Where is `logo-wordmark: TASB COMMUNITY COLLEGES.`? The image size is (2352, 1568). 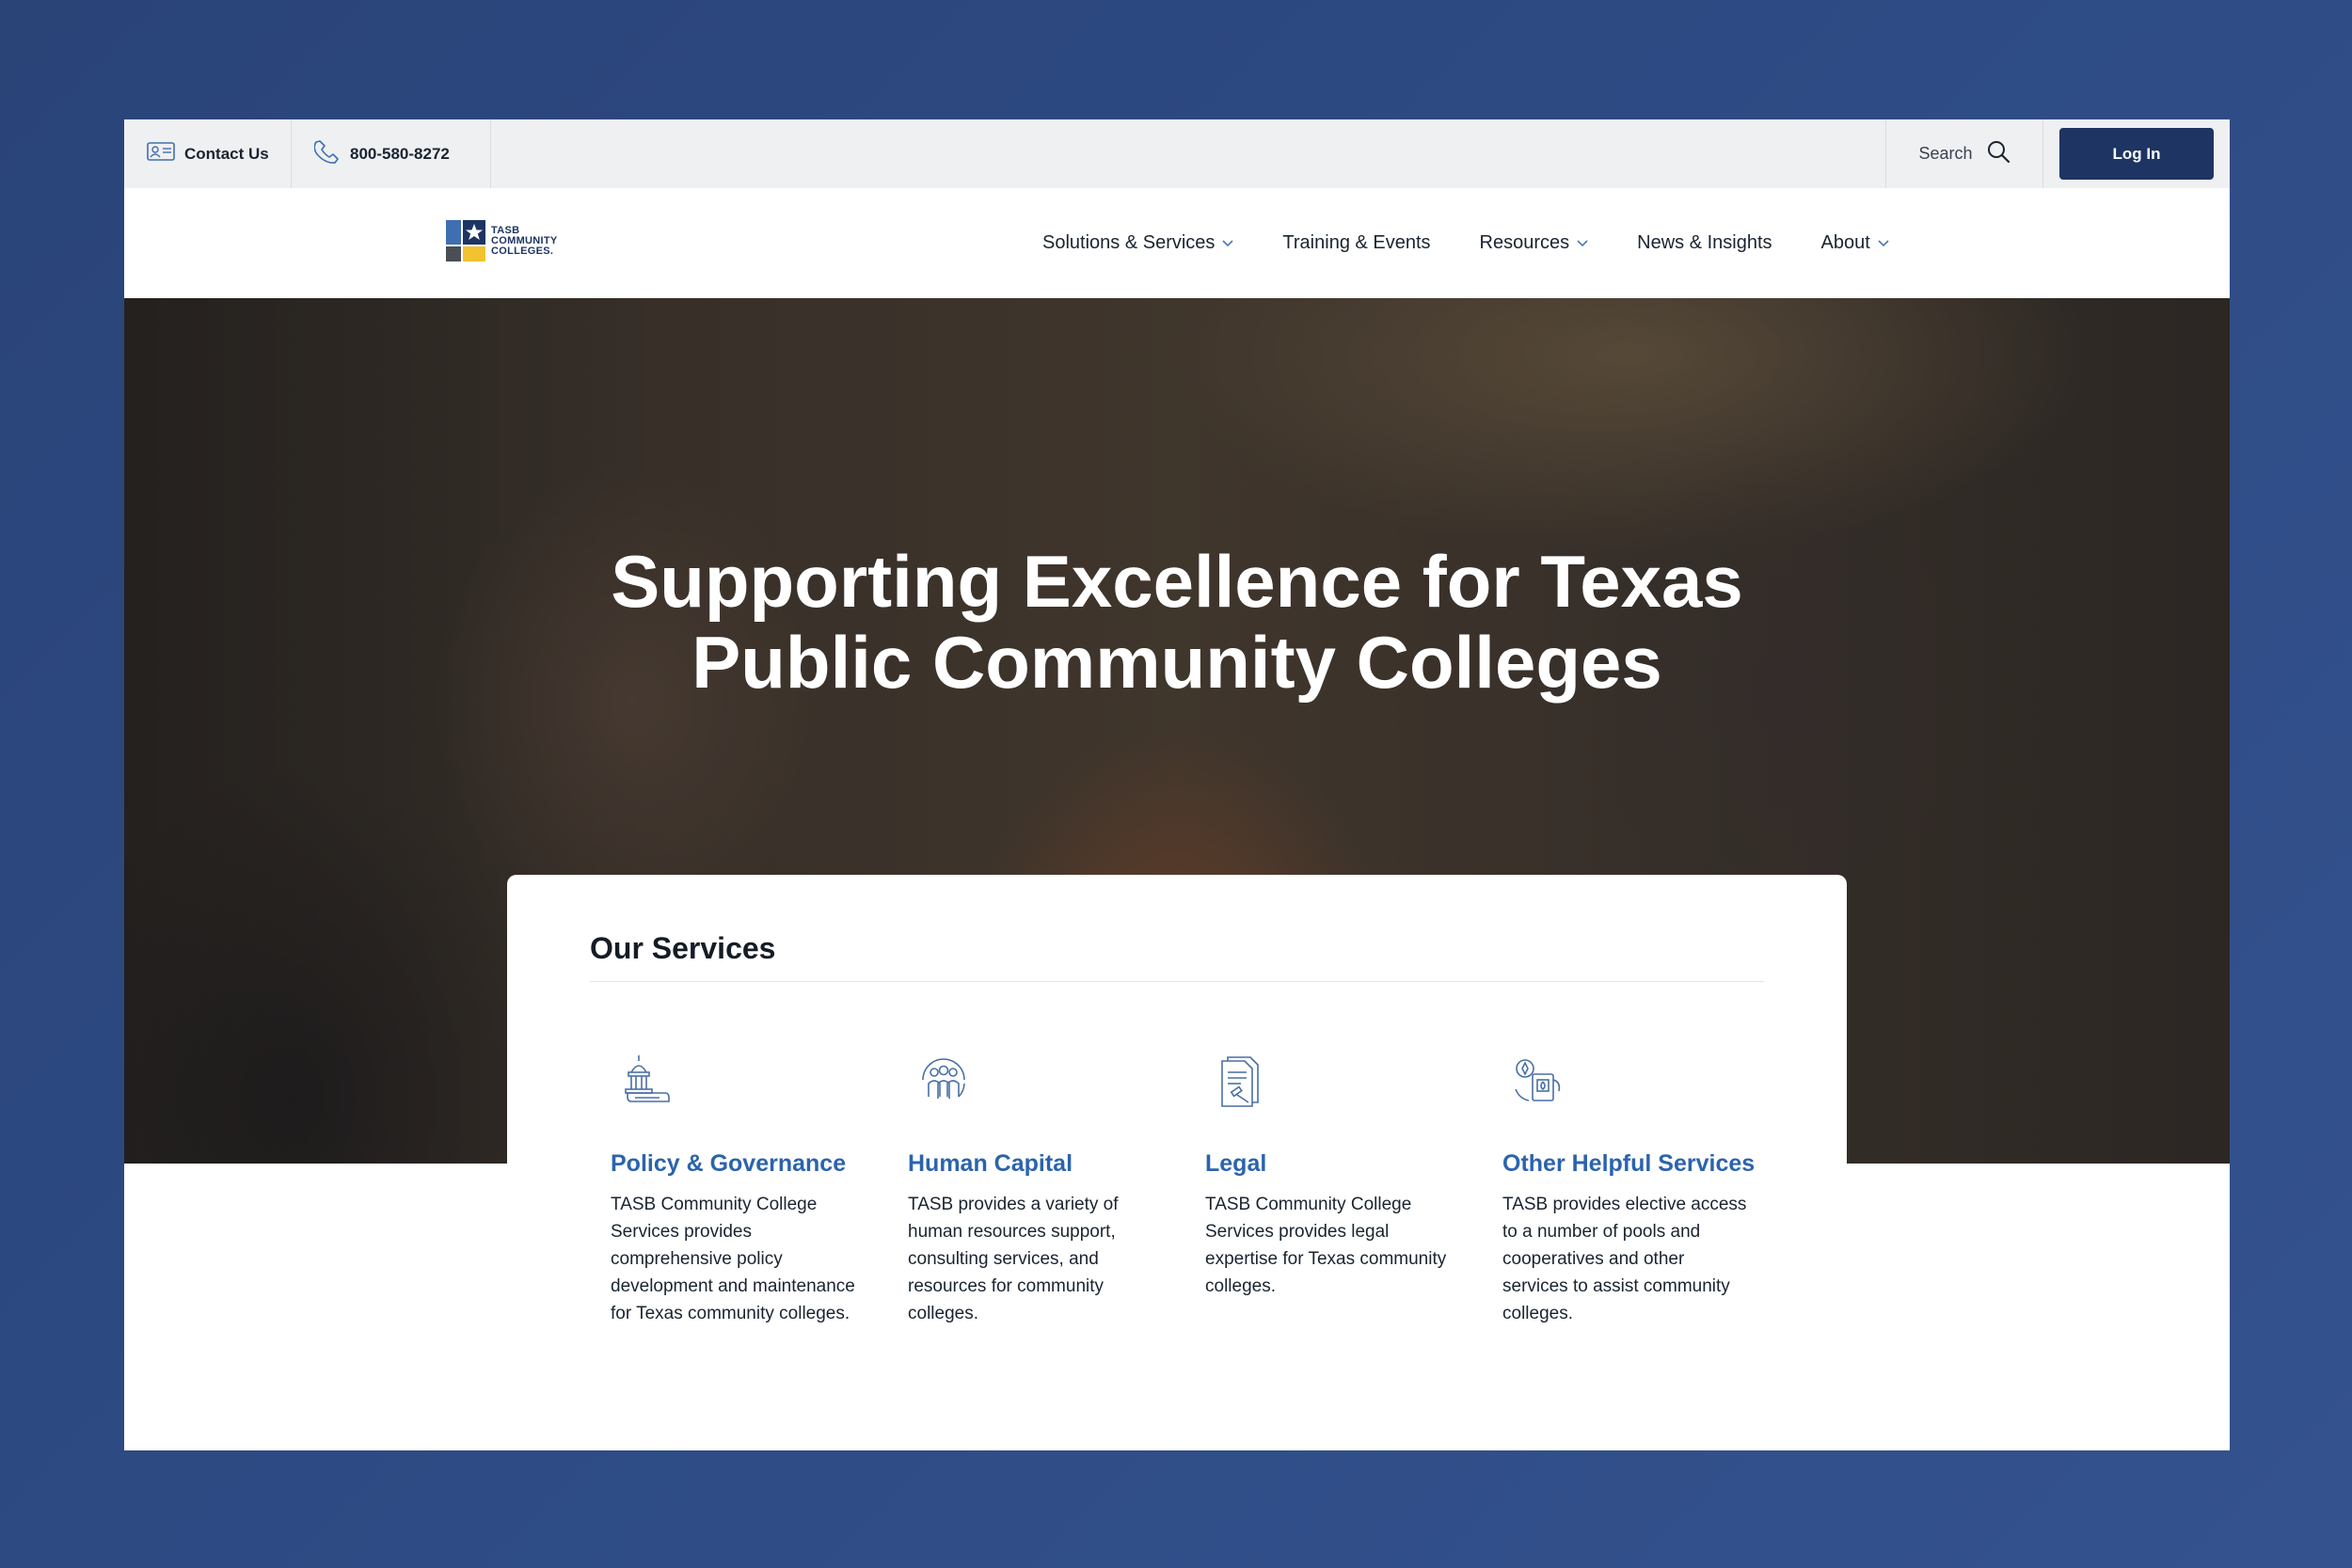
logo-wordmark: TASB COMMUNITY COLLEGES. is located at coordinates (524, 241).